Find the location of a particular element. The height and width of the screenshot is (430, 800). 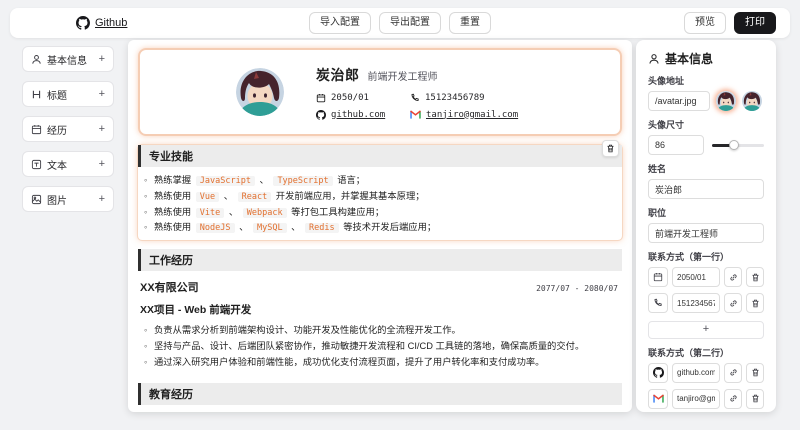

avatar-shape-square-option is located at coordinates (752, 101).